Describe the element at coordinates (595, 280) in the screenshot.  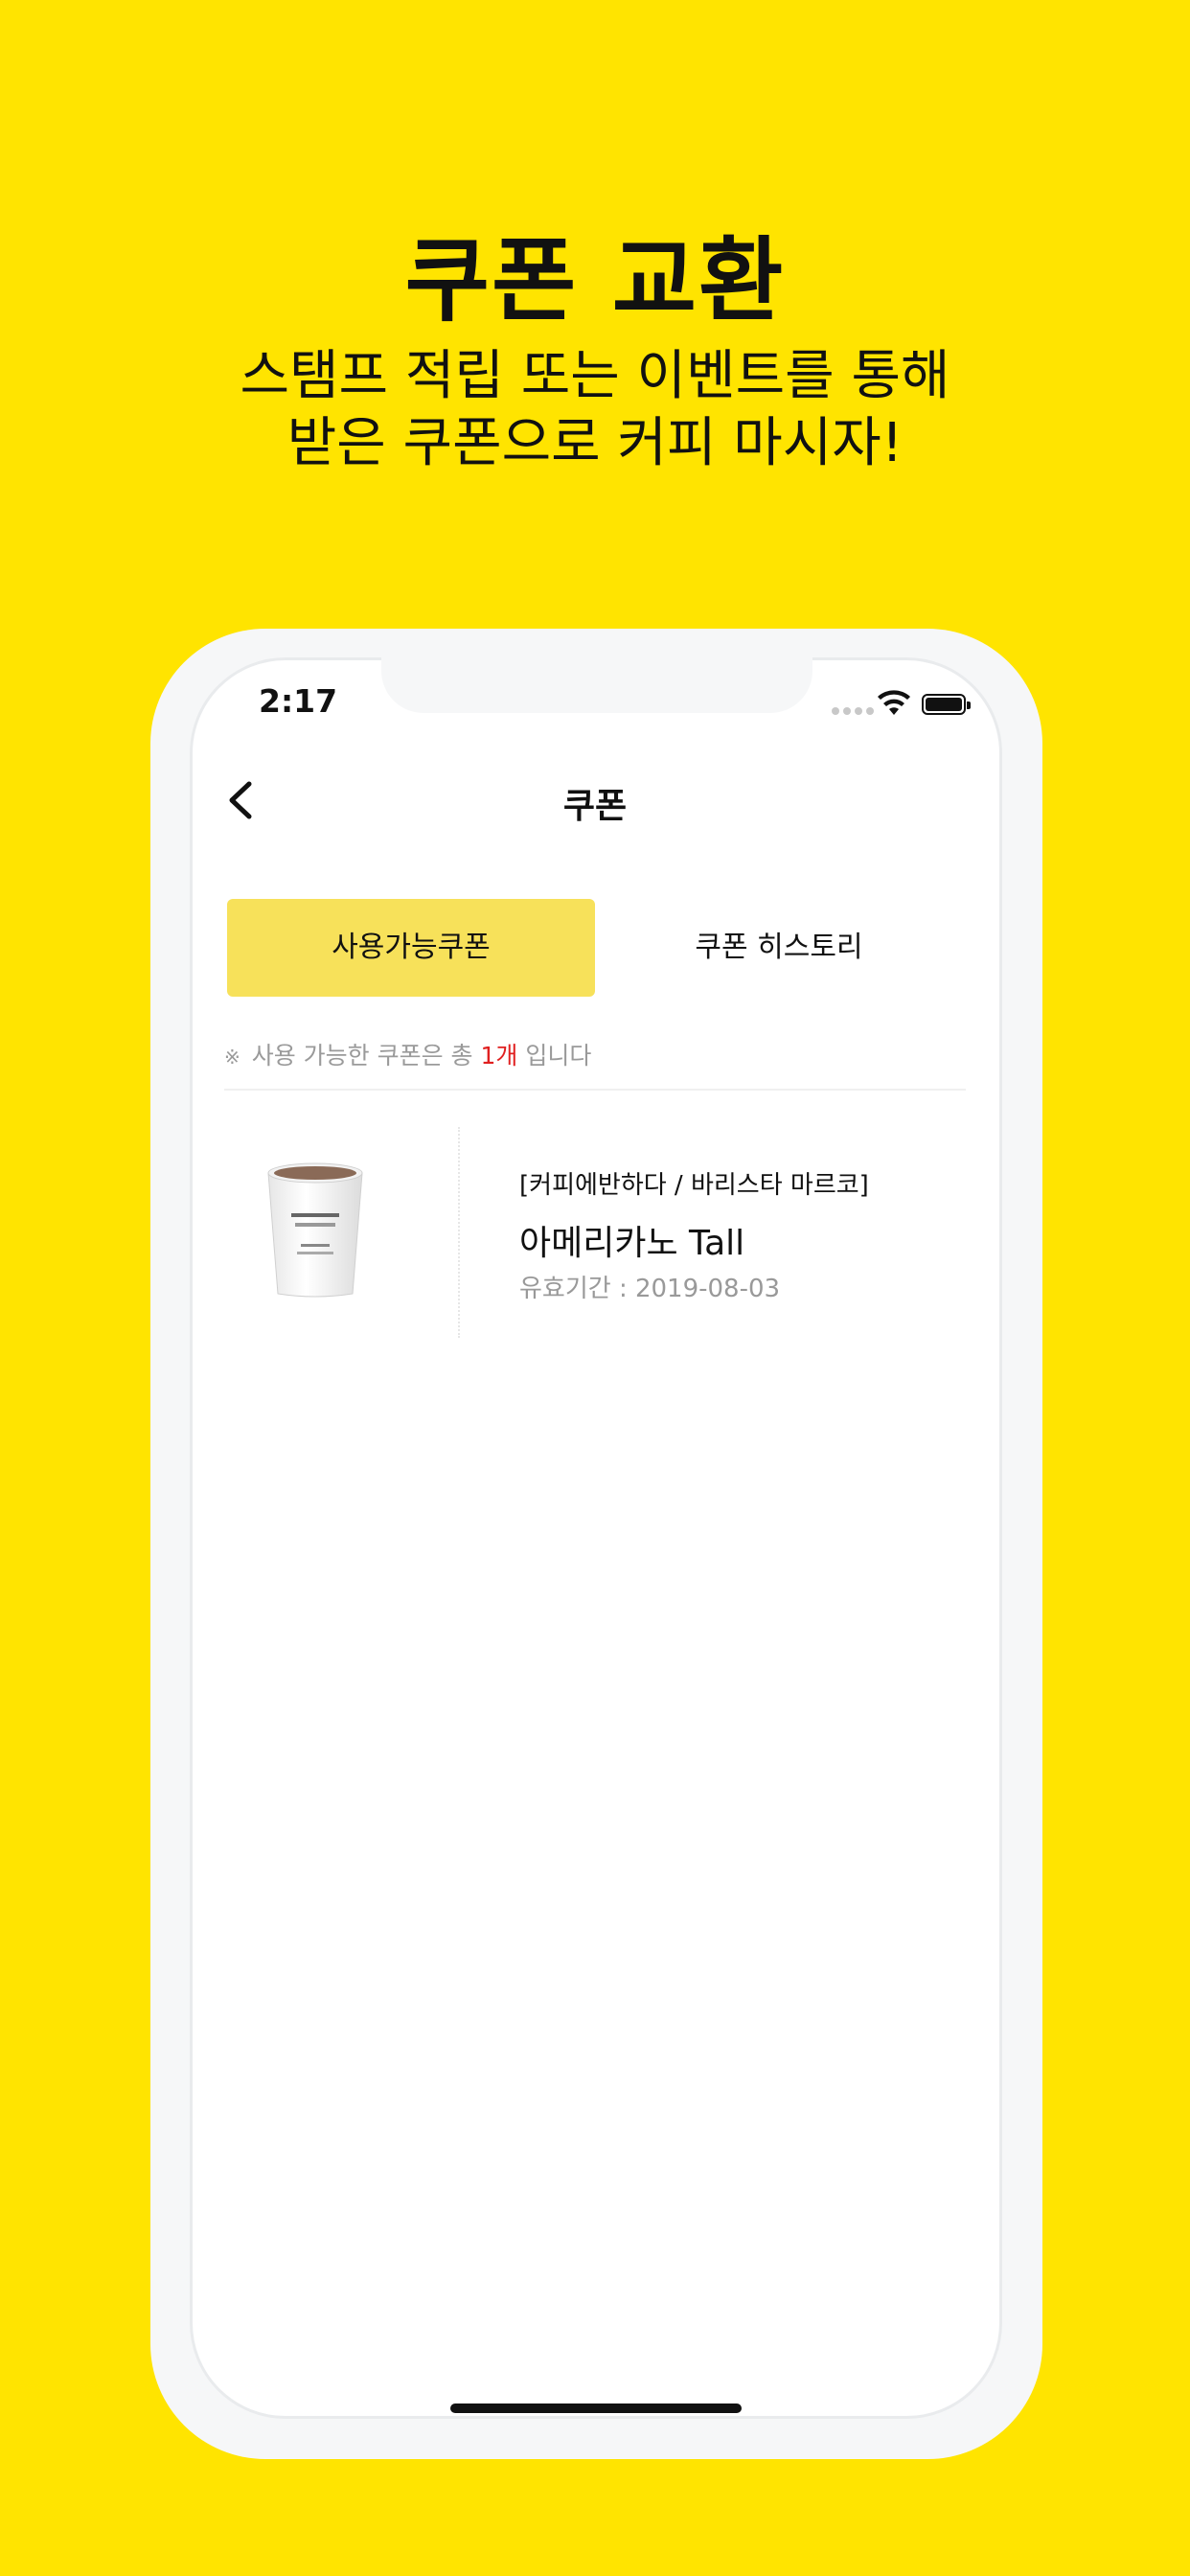
I see `promo-headline: 쿠폰 교환` at that location.